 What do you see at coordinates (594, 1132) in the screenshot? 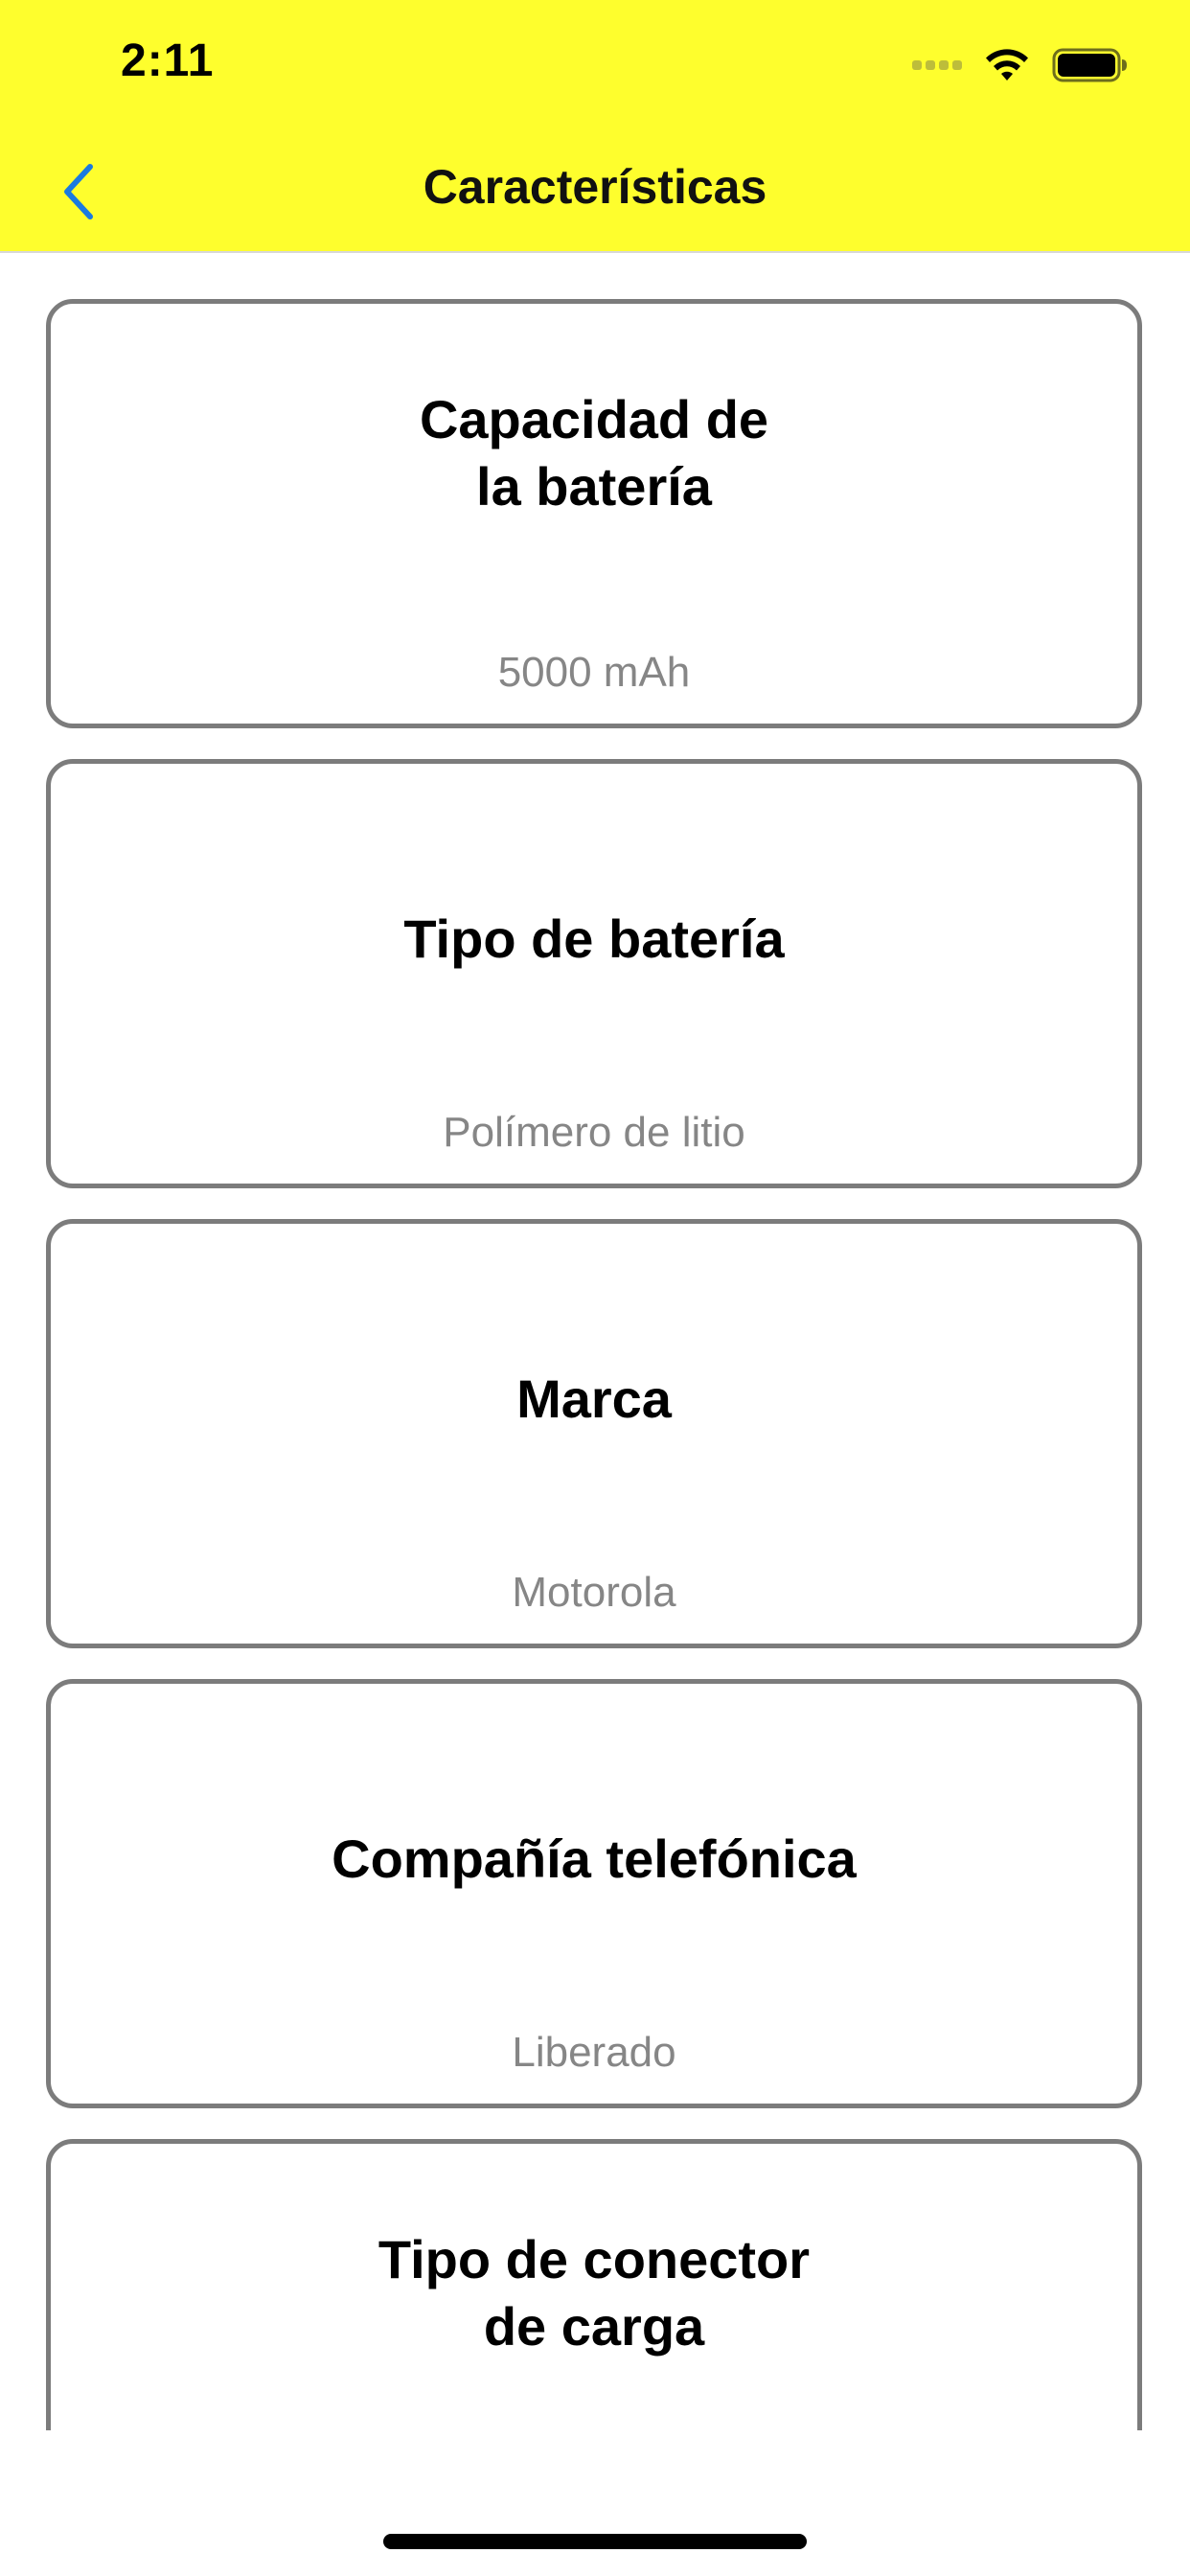
I see `feature-value: Polímero de litio` at bounding box center [594, 1132].